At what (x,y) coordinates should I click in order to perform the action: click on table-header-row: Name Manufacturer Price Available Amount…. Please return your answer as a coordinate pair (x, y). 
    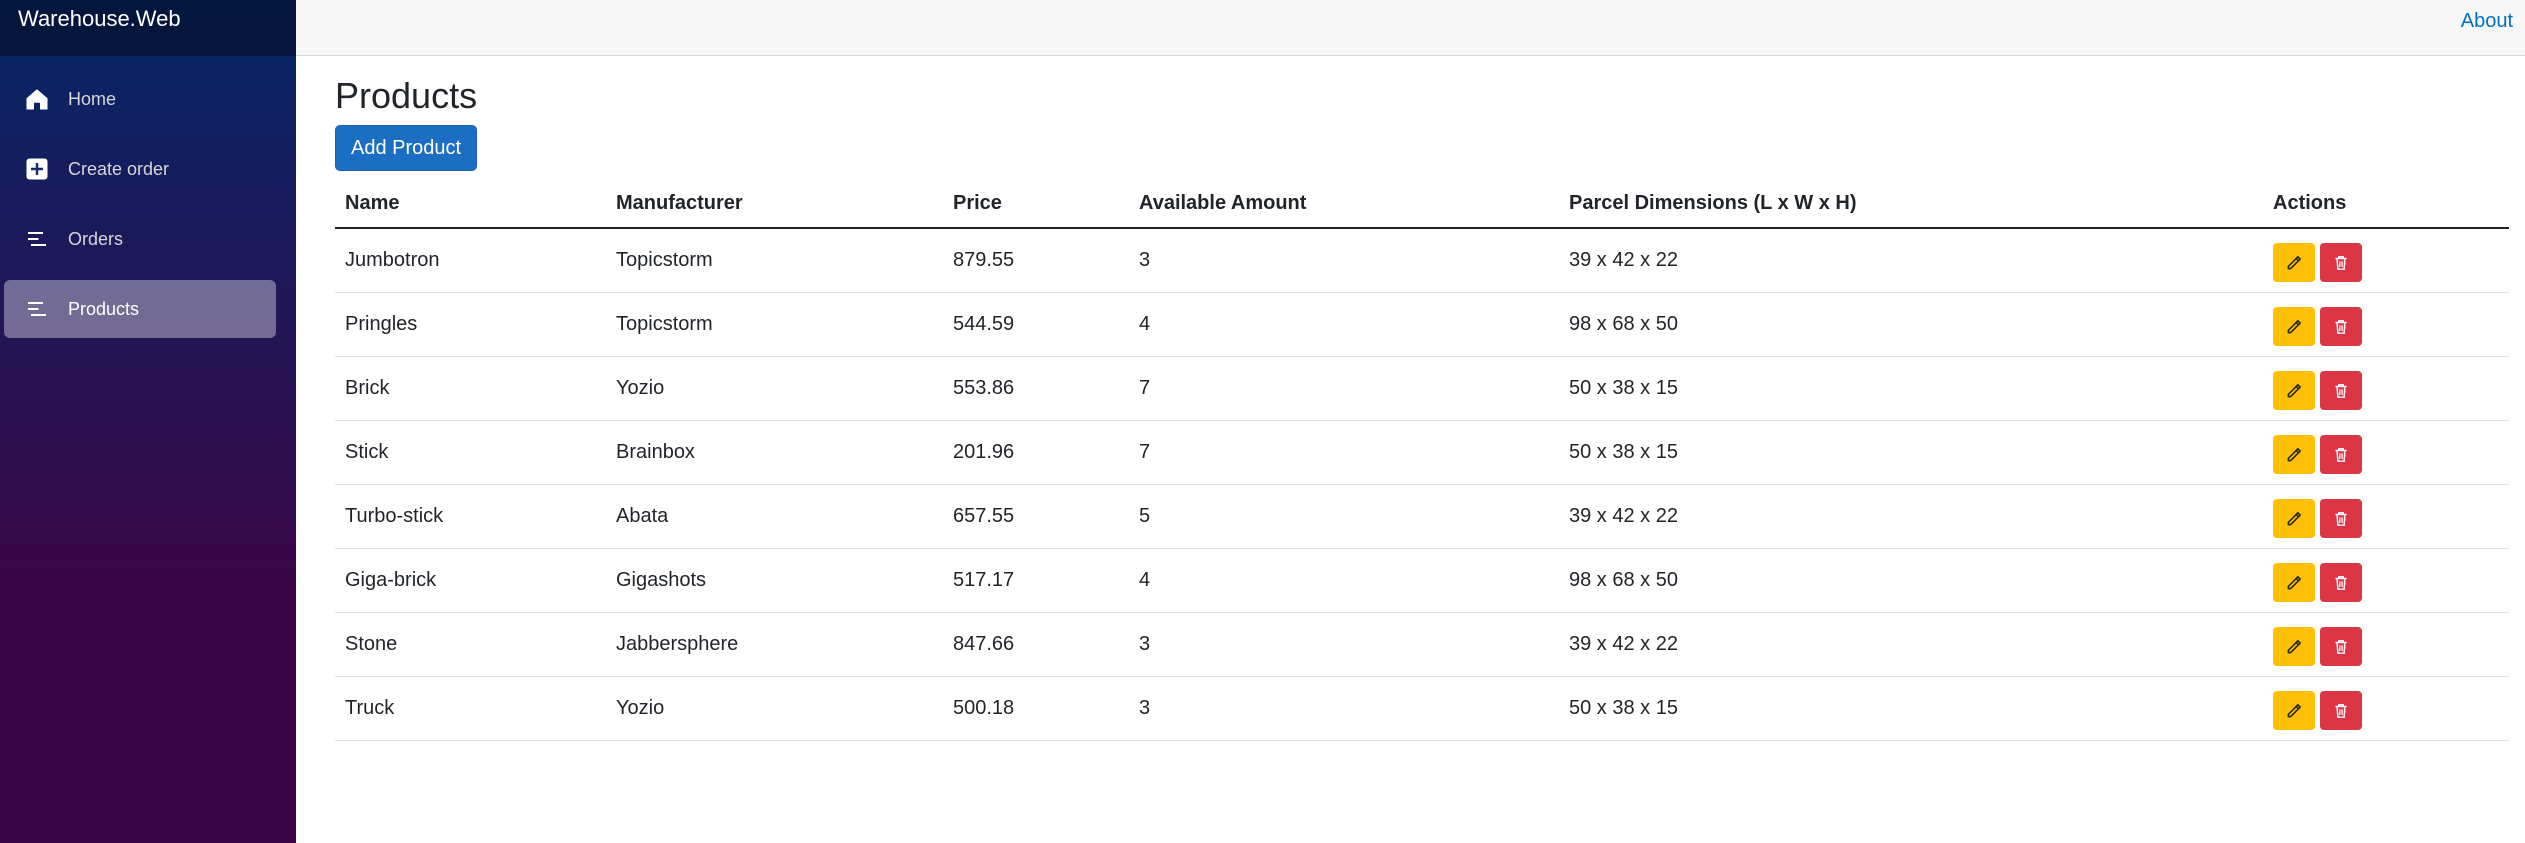
    Looking at the image, I should click on (1422, 204).